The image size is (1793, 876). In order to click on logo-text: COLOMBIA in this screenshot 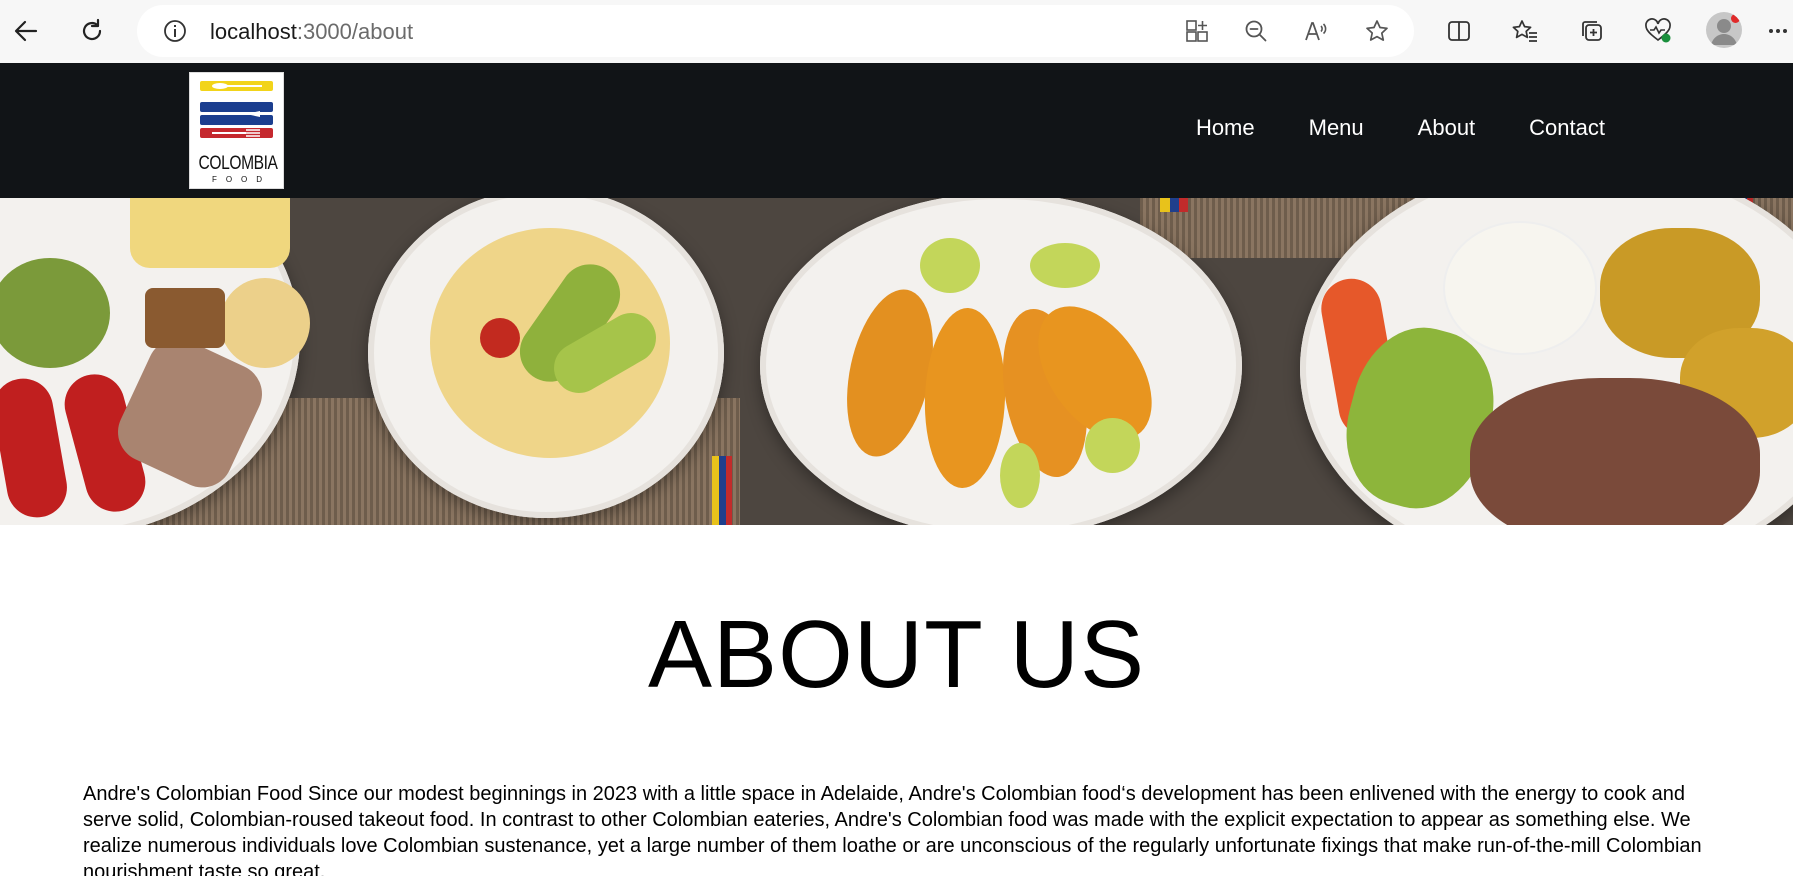, I will do `click(238, 163)`.